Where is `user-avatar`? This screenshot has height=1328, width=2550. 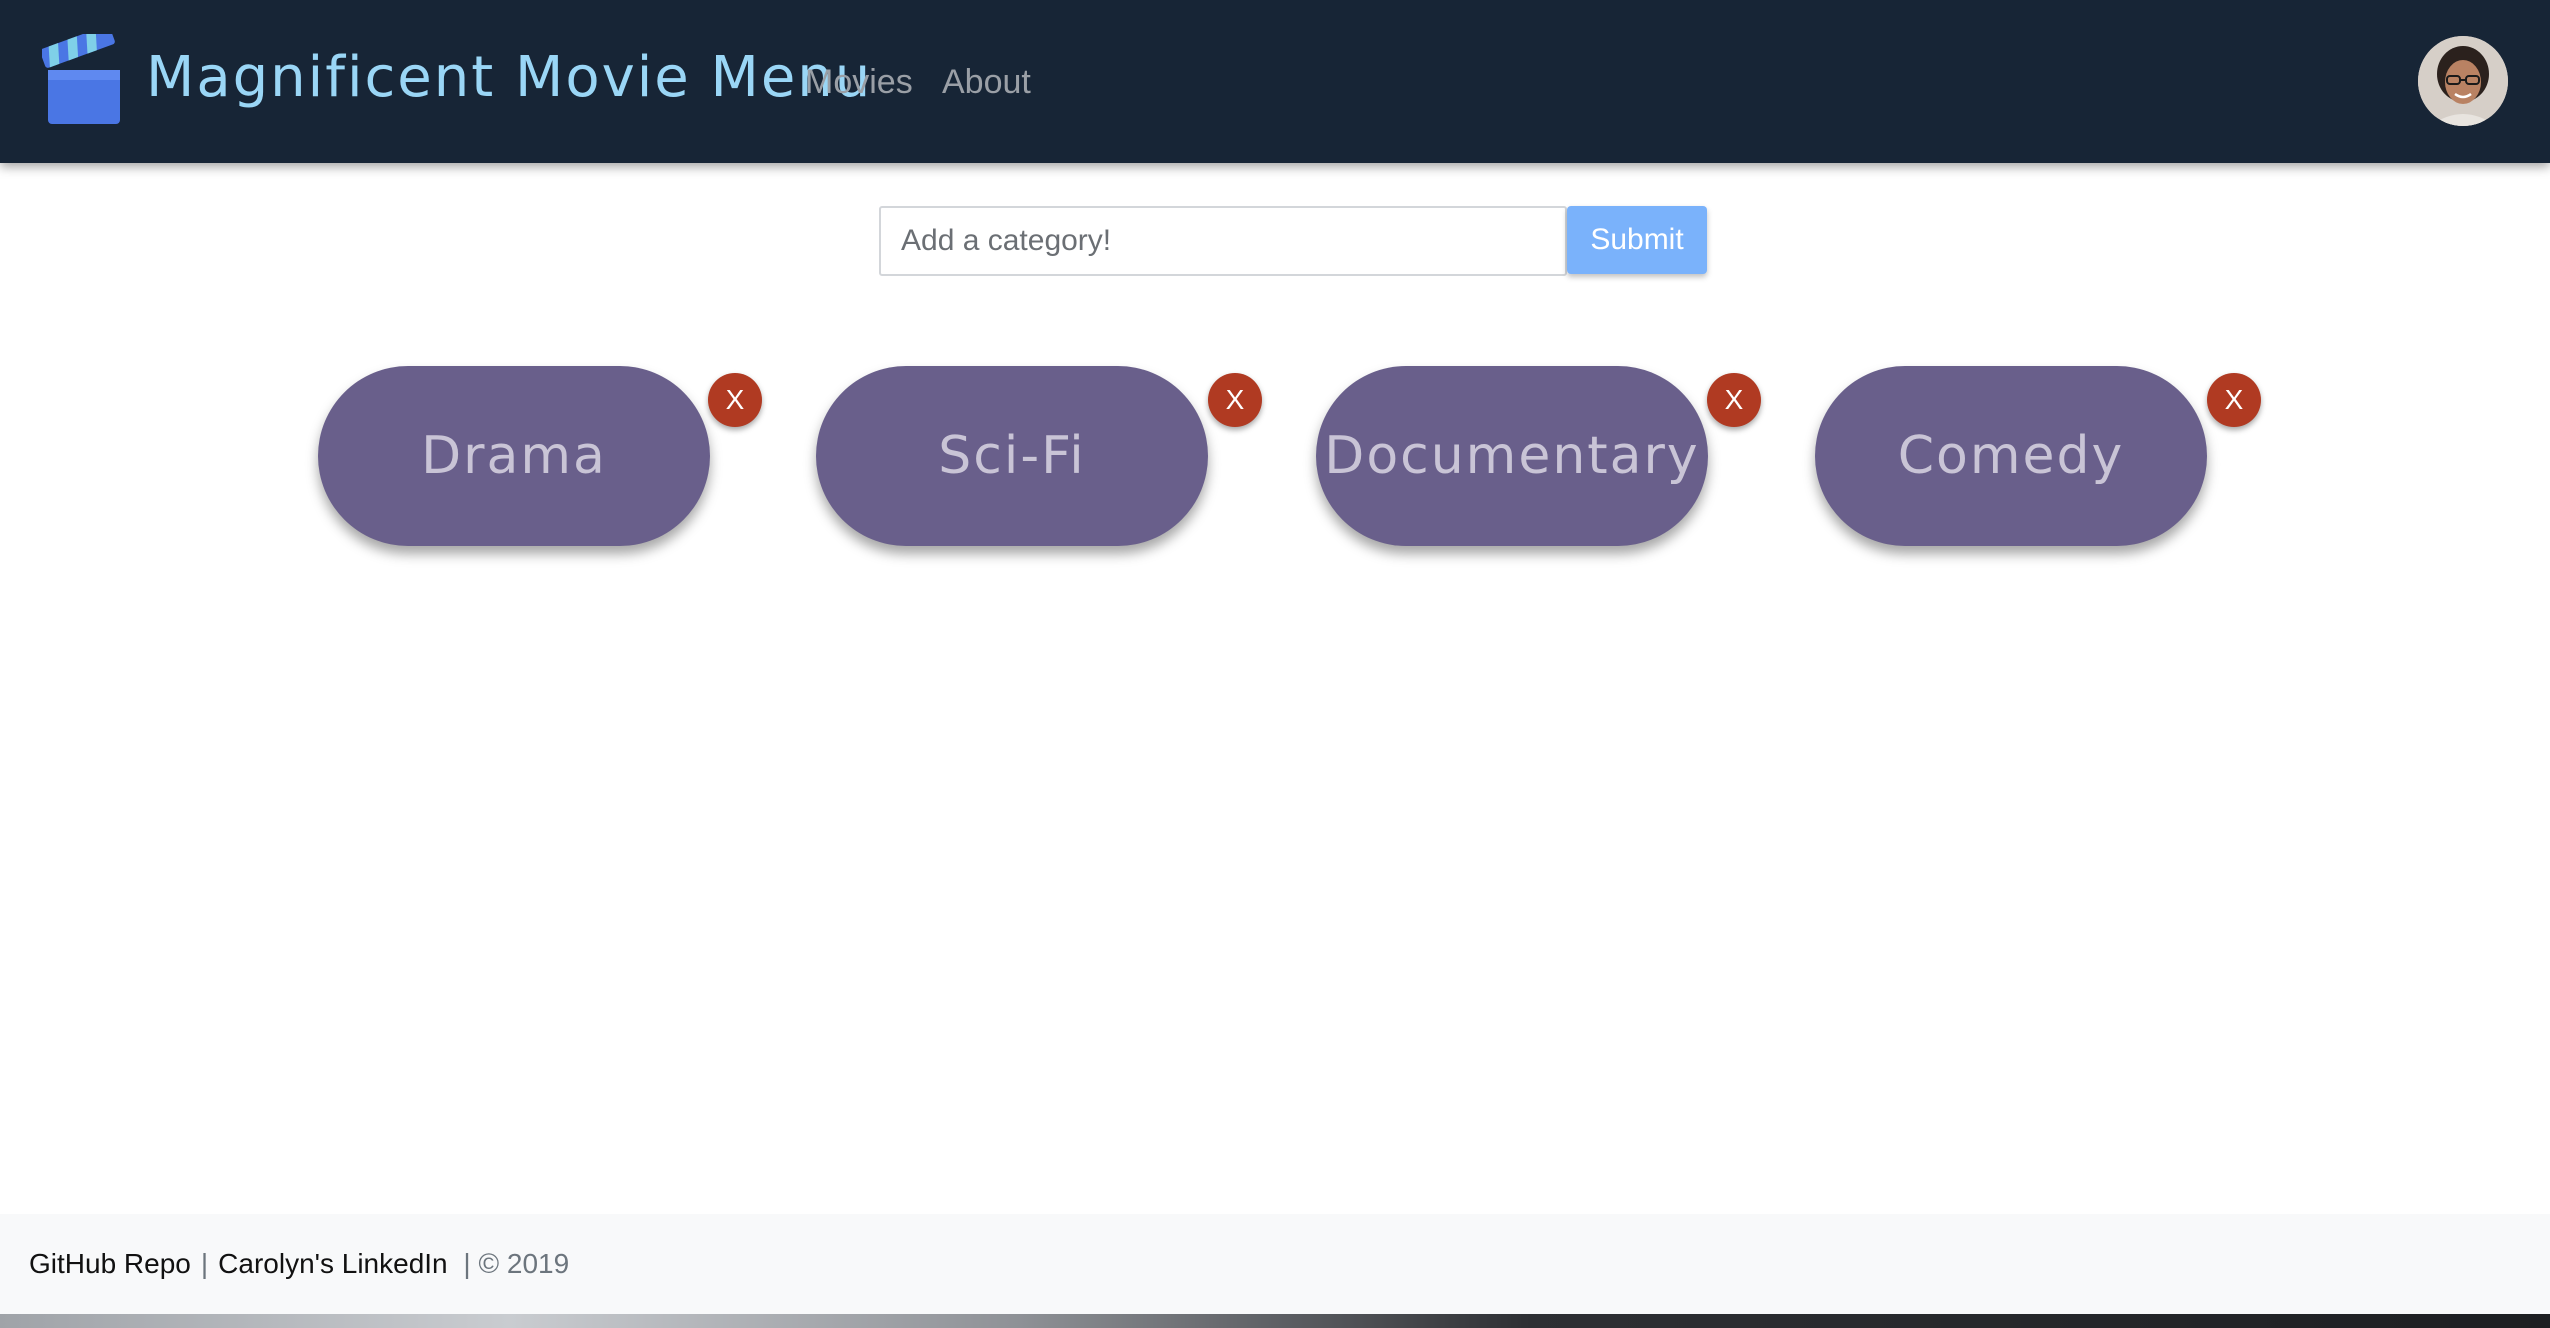 user-avatar is located at coordinates (2463, 81).